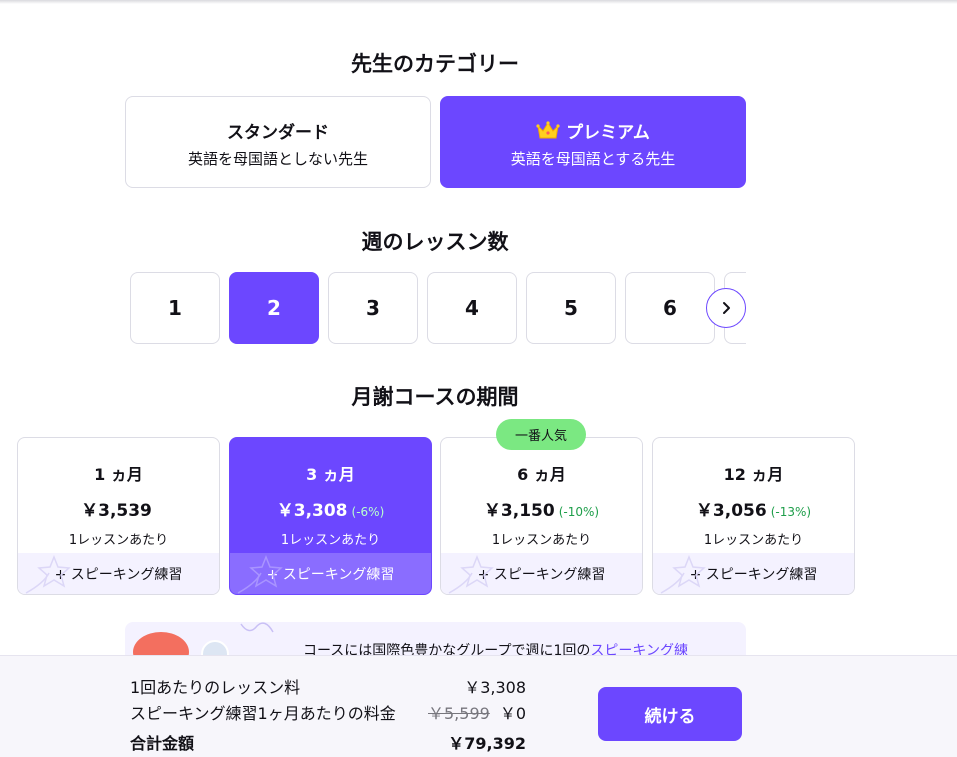 This screenshot has width=957, height=757. I want to click on category-premium-card: プレミアム 英語を母国語とする先生, so click(593, 142).